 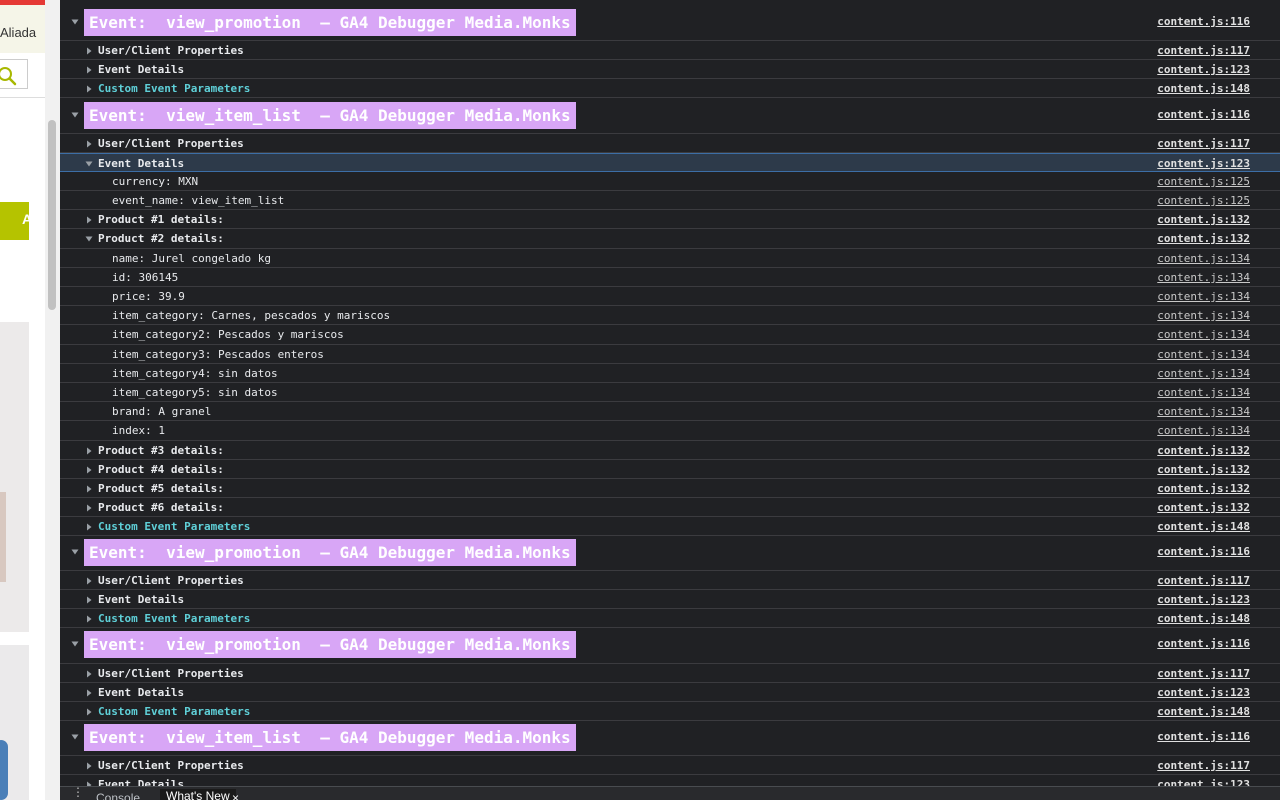 I want to click on drawer-tab-console: Console, so click(x=118, y=795).